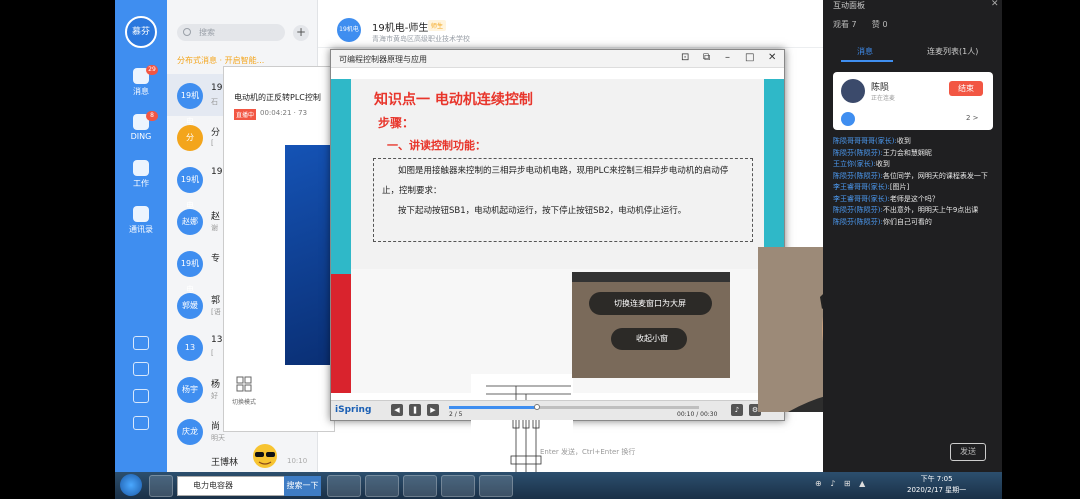 The image size is (1080, 499). What do you see at coordinates (141, 423) in the screenshot?
I see `more-icon` at bounding box center [141, 423].